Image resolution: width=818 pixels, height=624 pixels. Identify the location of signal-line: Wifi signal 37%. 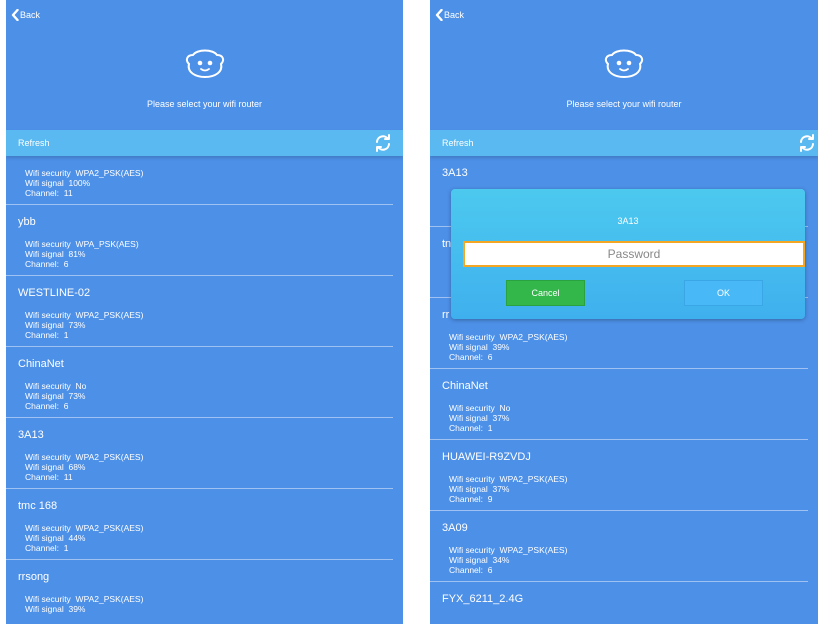
(628, 418).